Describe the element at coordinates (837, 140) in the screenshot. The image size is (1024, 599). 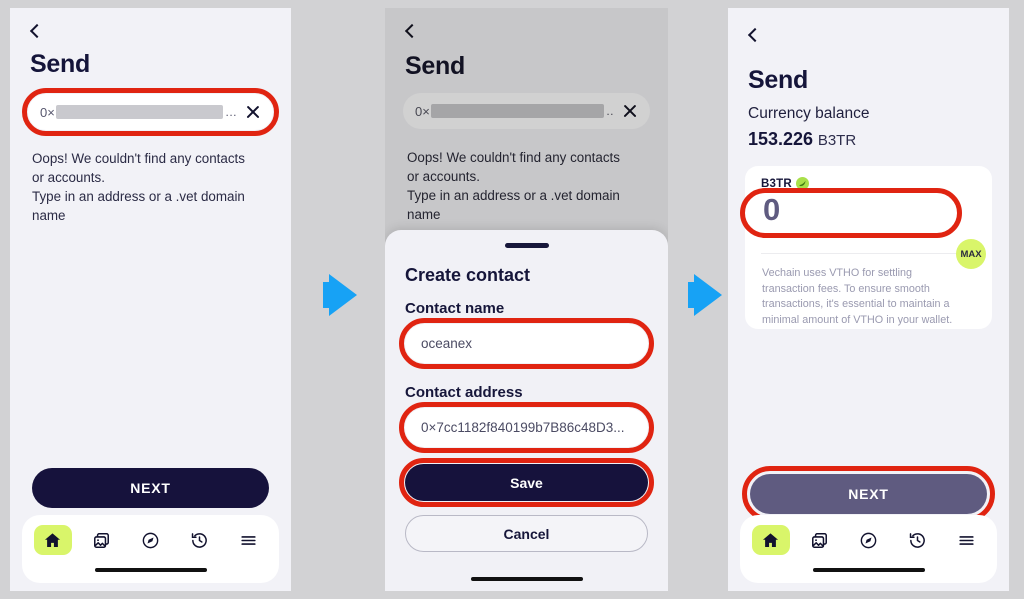
I see `balance-symbol: B3TR` at that location.